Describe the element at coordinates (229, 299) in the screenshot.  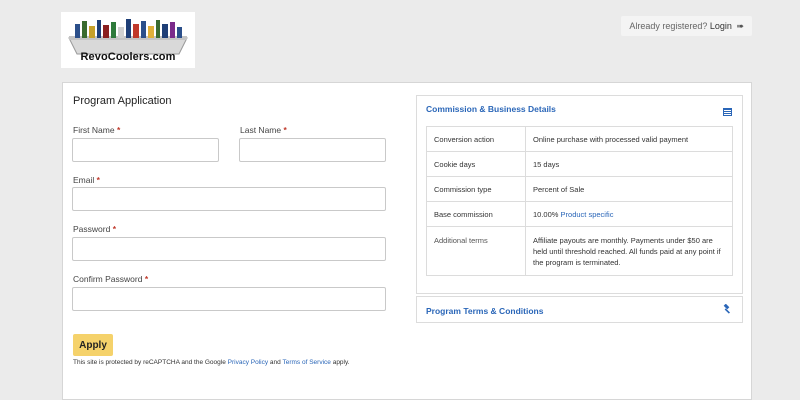
I see `confirm-password-input` at that location.